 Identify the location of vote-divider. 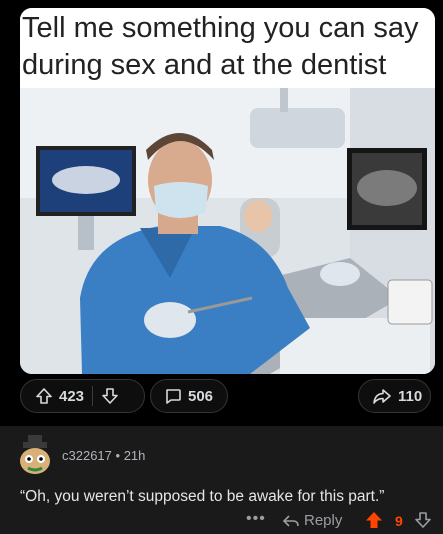
(93, 396).